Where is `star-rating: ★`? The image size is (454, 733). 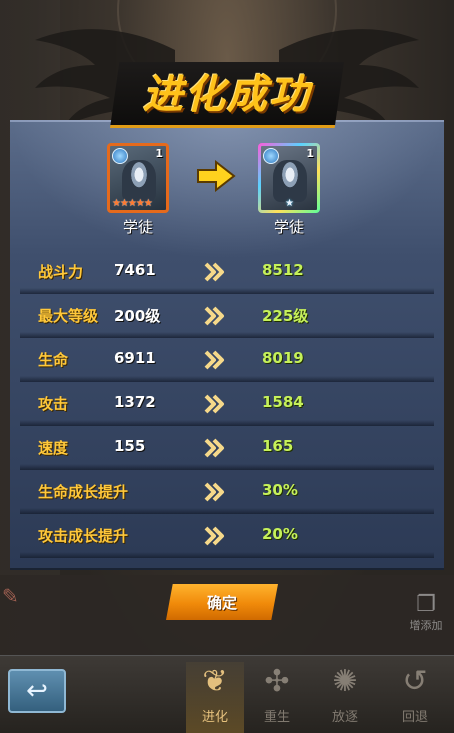 star-rating: ★ is located at coordinates (289, 203).